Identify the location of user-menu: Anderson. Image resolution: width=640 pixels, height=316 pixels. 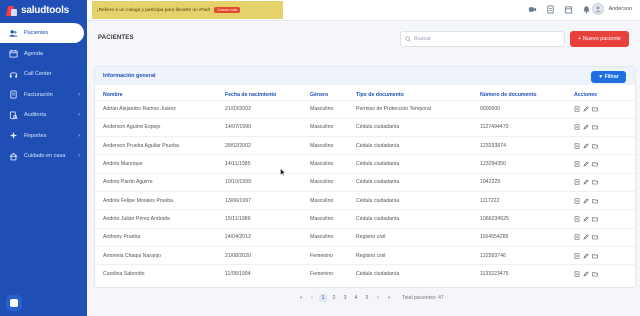
(612, 9).